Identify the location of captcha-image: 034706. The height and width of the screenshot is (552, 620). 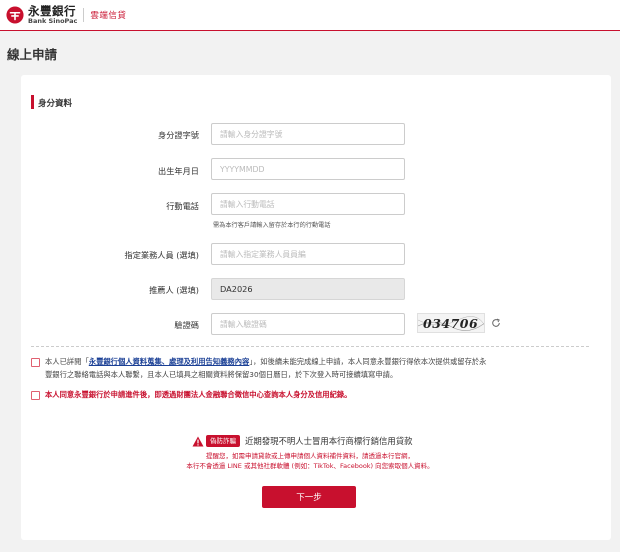
(451, 323).